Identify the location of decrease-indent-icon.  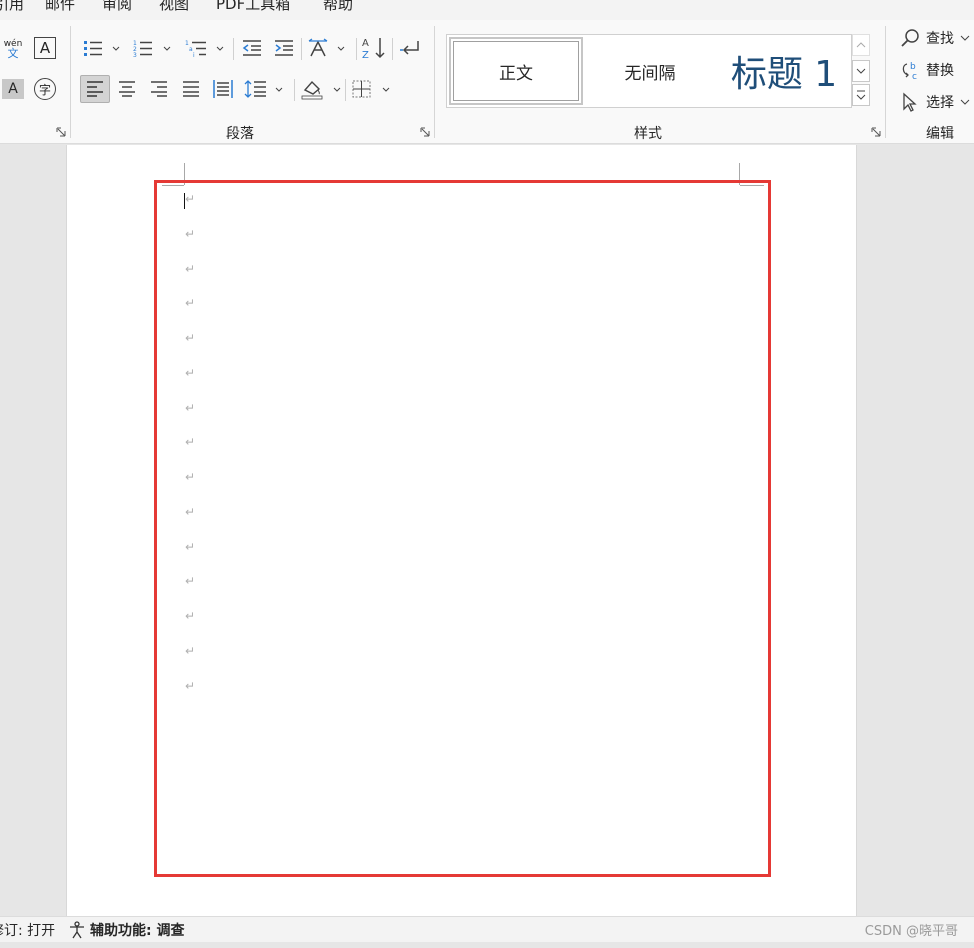
(251, 48).